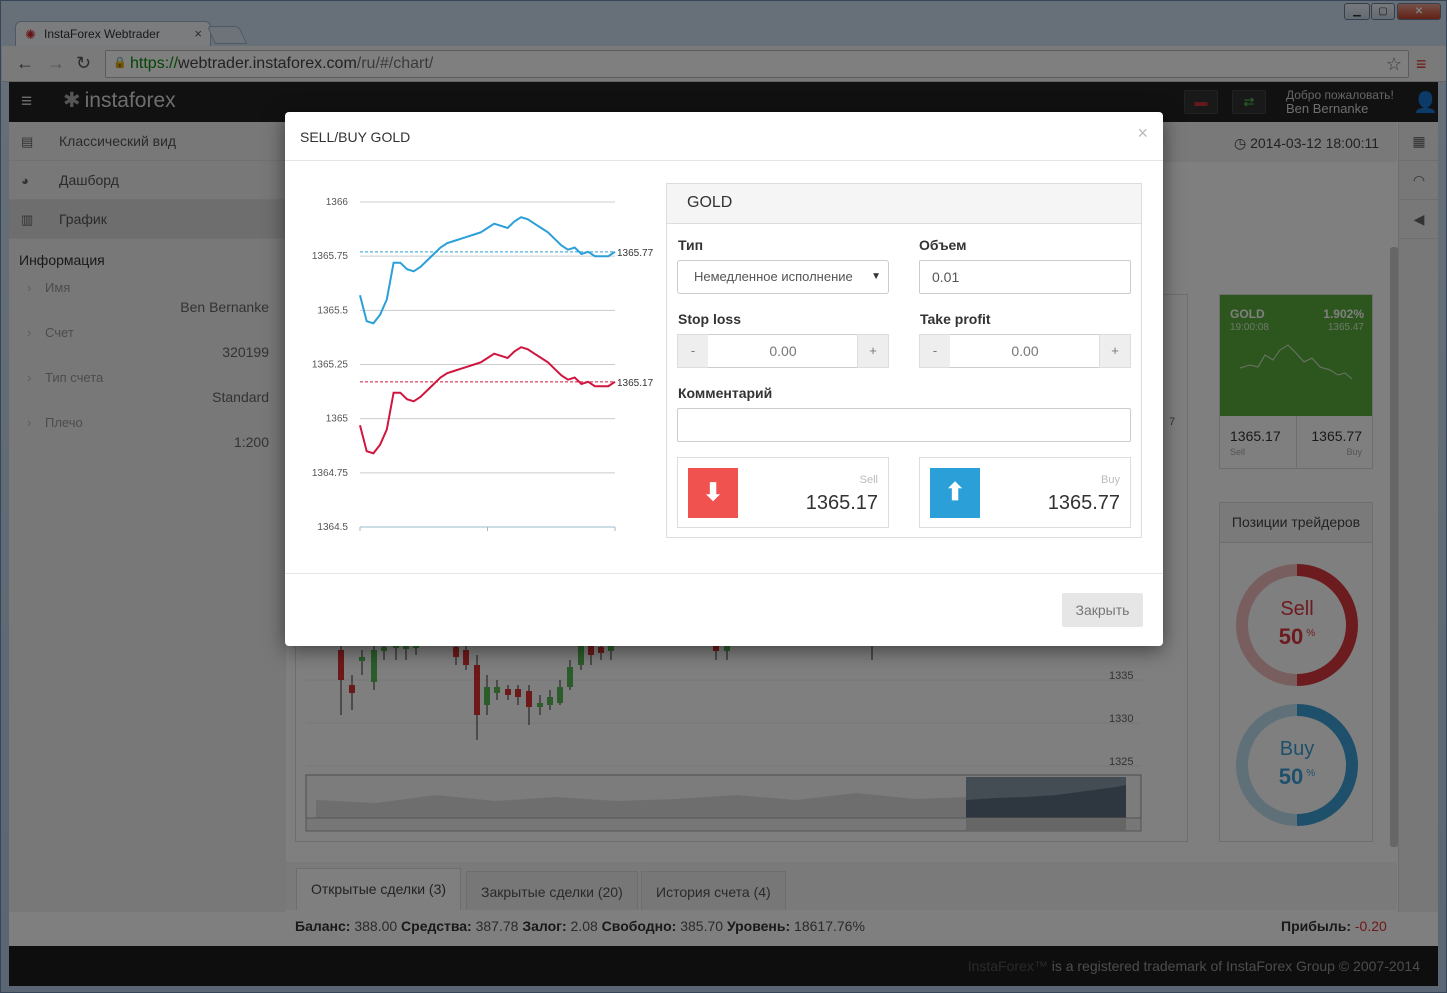 The image size is (1447, 993). Describe the element at coordinates (724, 573) in the screenshot. I see `modal-footer-divider` at that location.